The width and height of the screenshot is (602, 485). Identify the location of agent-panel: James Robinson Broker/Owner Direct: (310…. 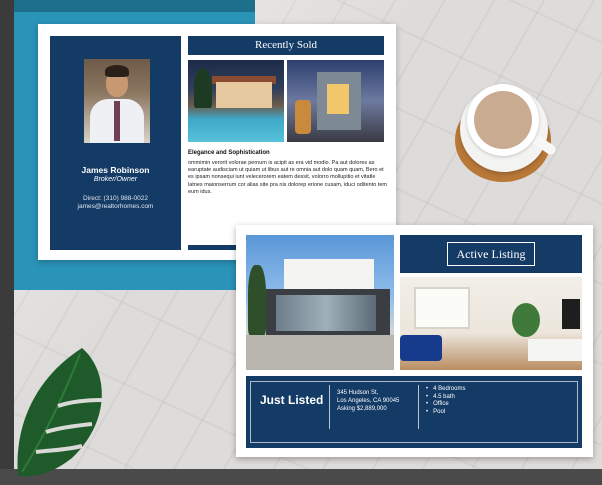
(115, 143).